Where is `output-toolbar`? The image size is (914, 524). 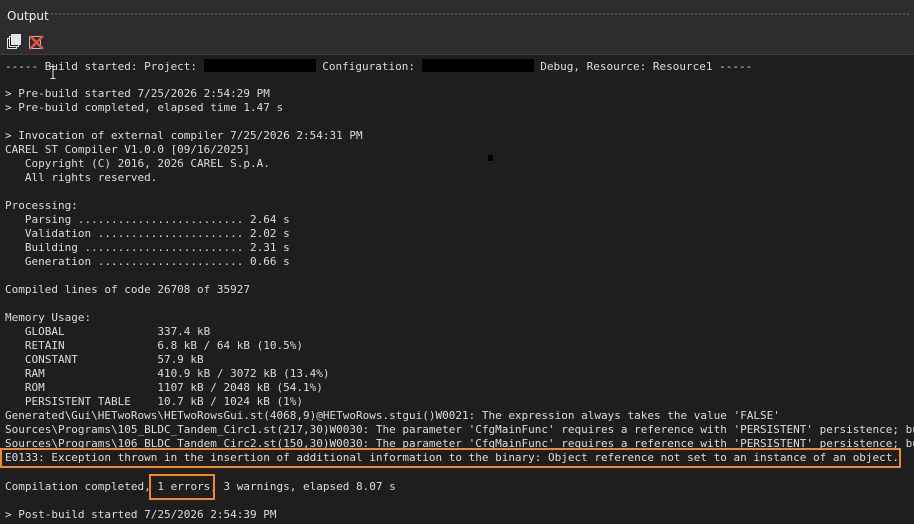 output-toolbar is located at coordinates (457, 41).